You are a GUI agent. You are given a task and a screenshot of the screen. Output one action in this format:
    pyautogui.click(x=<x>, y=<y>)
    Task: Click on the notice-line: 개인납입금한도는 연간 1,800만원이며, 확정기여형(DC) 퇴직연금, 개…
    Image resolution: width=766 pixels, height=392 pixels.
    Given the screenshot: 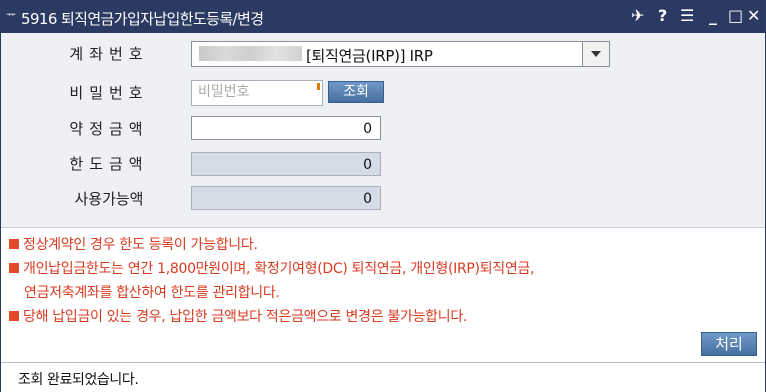 What is the action you would take?
    pyautogui.click(x=271, y=268)
    